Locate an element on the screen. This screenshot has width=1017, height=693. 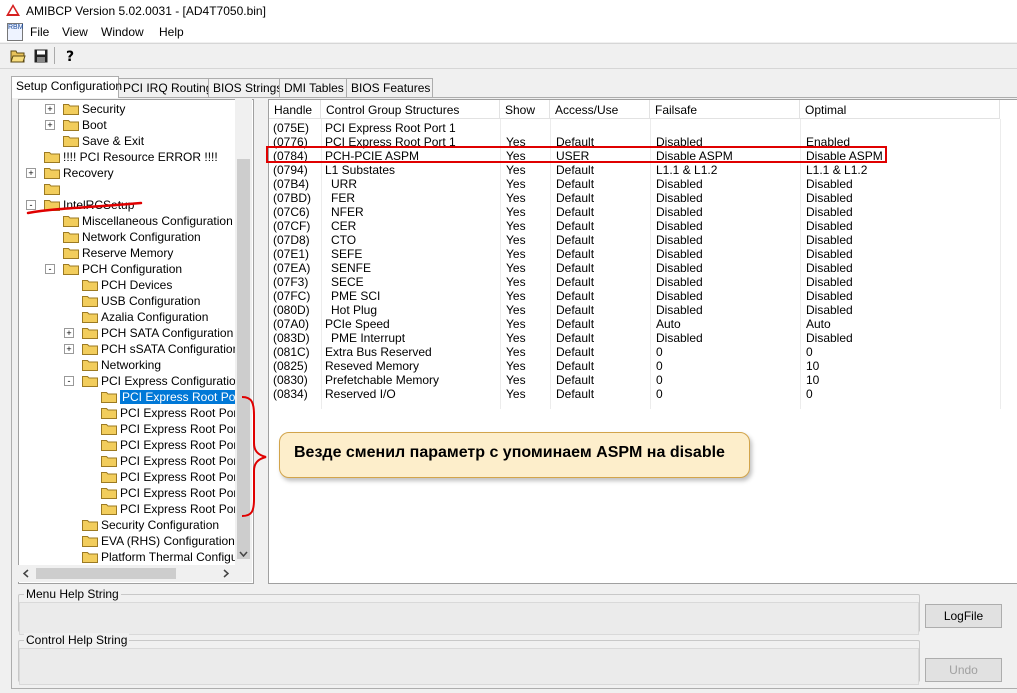
tab-bios-strings: BIOS Strings is located at coordinates (245, 87).